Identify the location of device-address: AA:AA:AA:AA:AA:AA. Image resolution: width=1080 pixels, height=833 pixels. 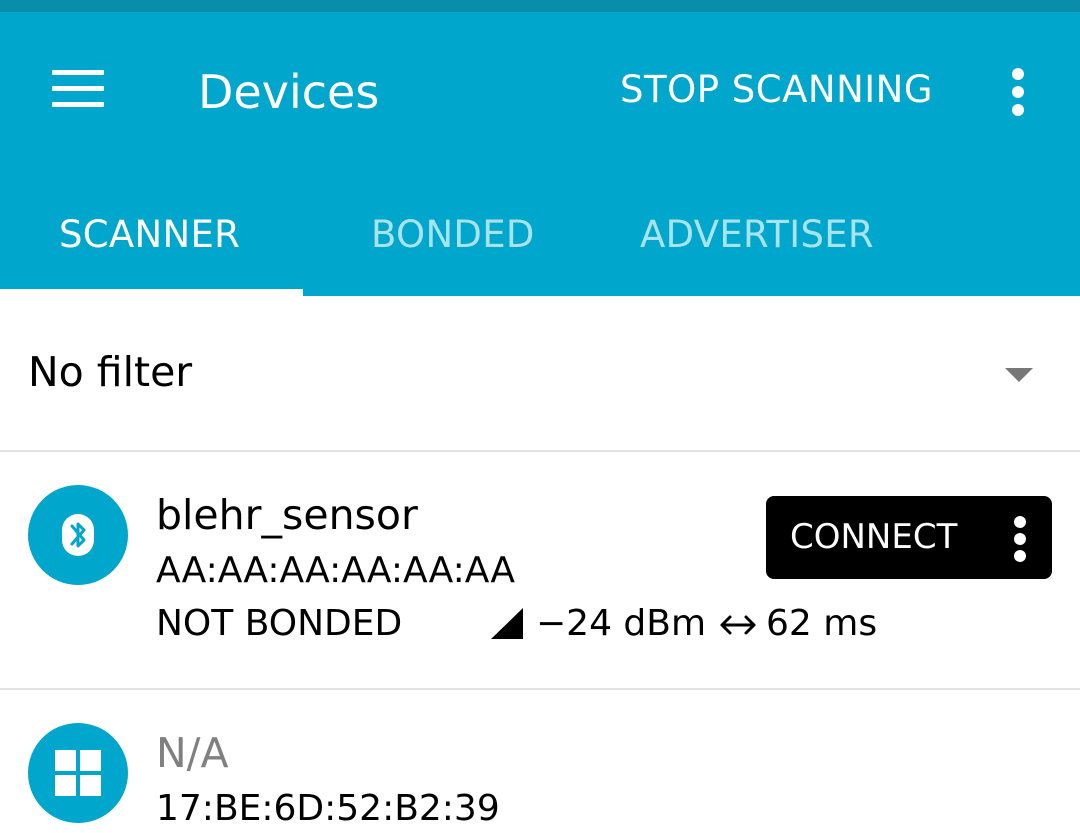
(336, 570).